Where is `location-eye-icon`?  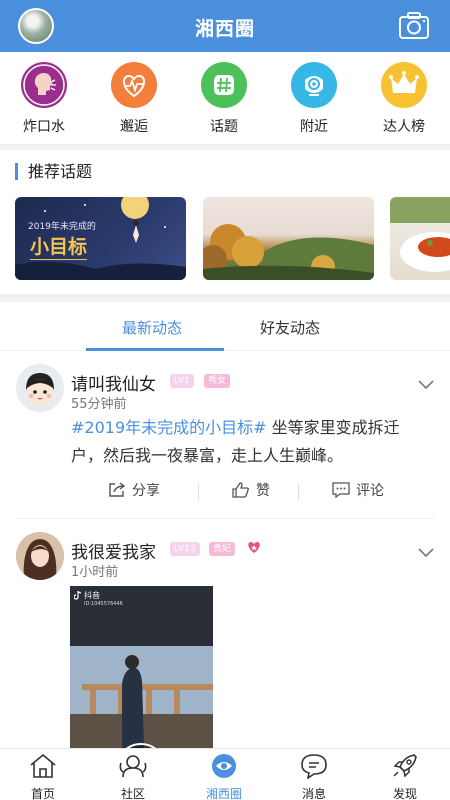 location-eye-icon is located at coordinates (314, 85).